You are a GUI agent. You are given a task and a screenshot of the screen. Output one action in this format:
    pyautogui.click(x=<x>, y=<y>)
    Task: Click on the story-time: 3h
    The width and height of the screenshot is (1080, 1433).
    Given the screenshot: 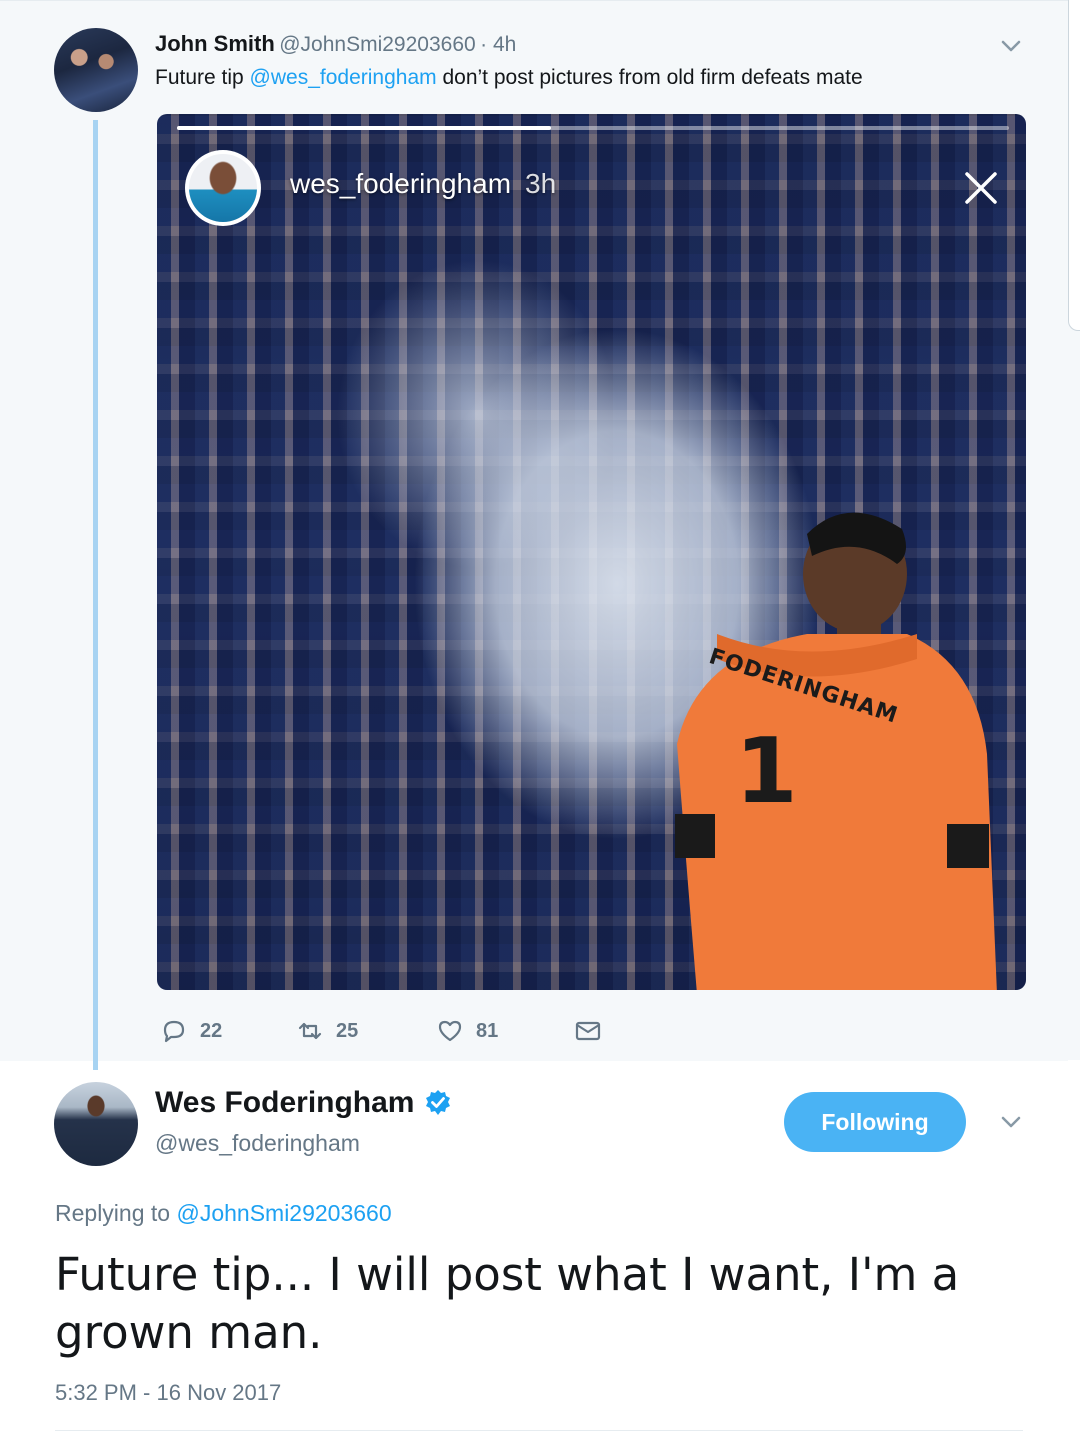 What is the action you would take?
    pyautogui.click(x=541, y=183)
    